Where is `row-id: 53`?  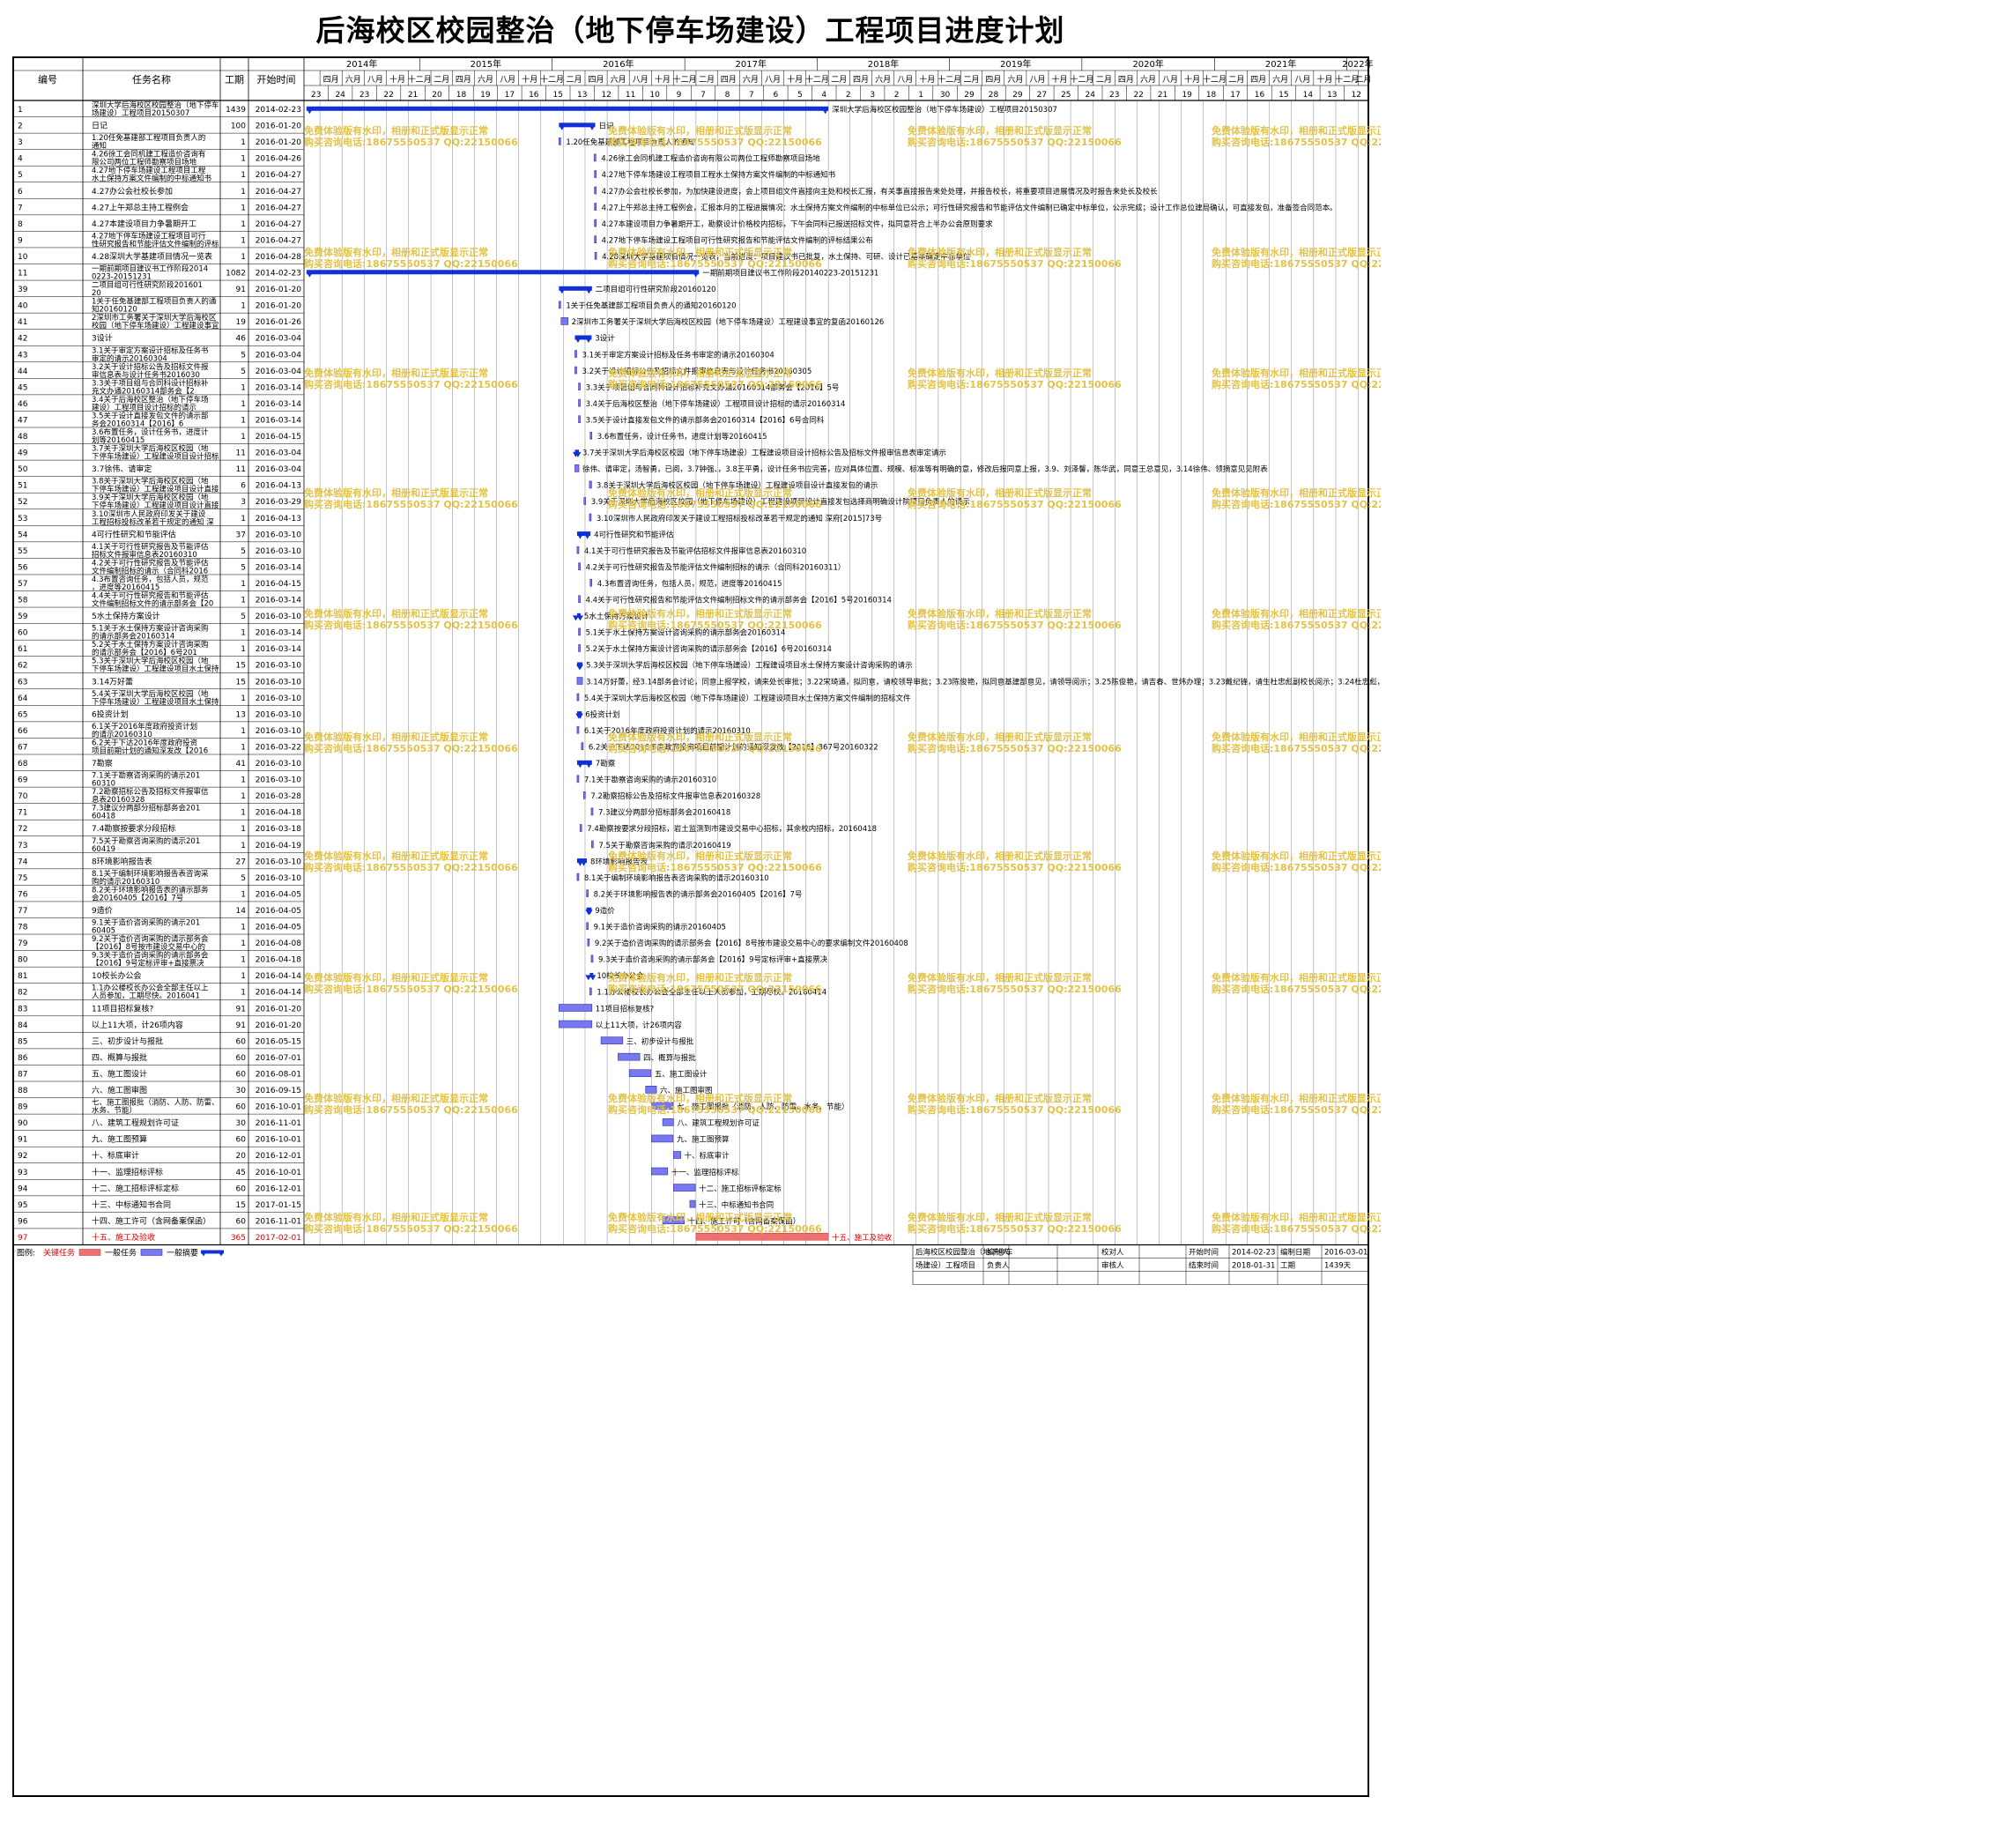 row-id: 53 is located at coordinates (22, 519).